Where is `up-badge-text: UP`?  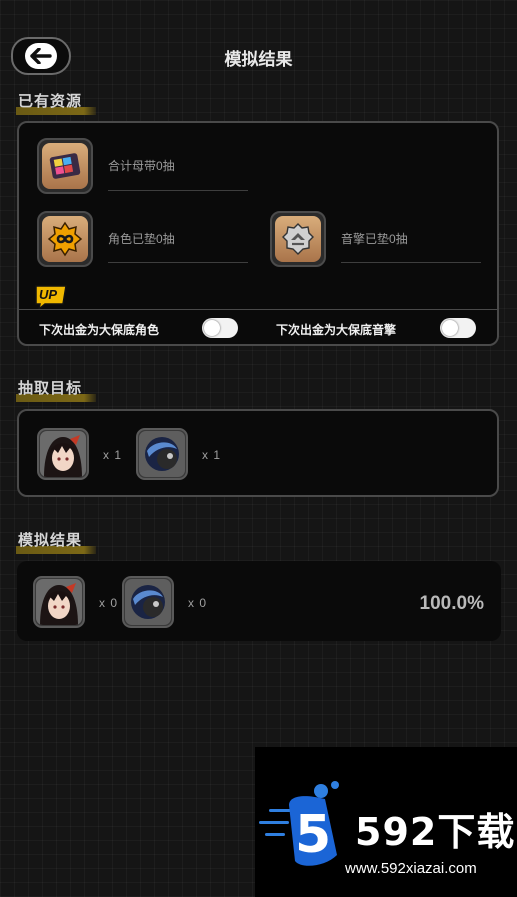 up-badge-text: UP is located at coordinates (48, 294).